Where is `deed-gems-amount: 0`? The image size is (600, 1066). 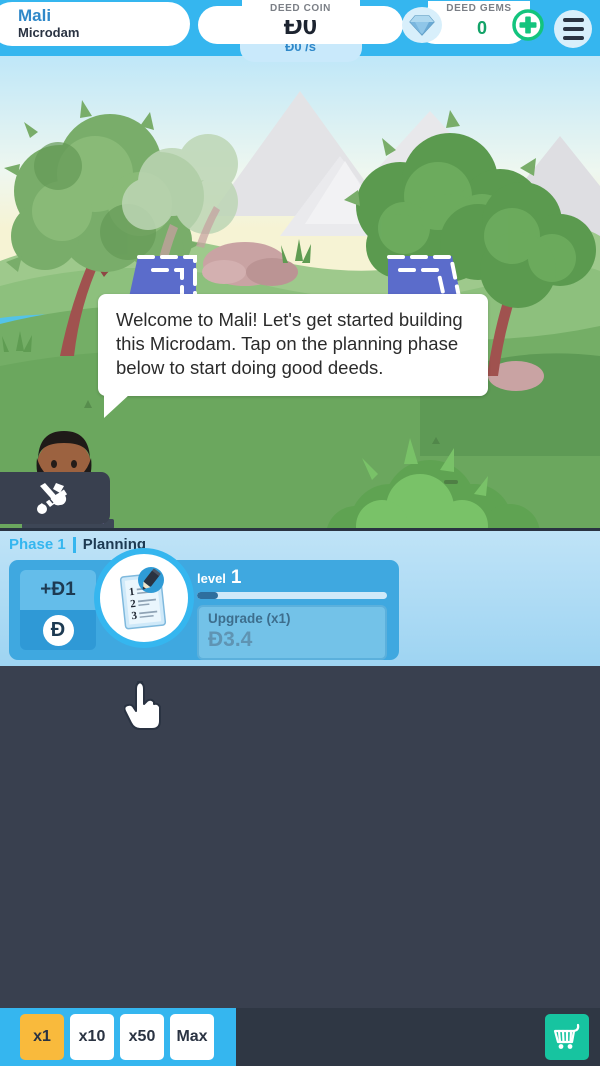
deed-gems-amount: 0 is located at coordinates (481, 27).